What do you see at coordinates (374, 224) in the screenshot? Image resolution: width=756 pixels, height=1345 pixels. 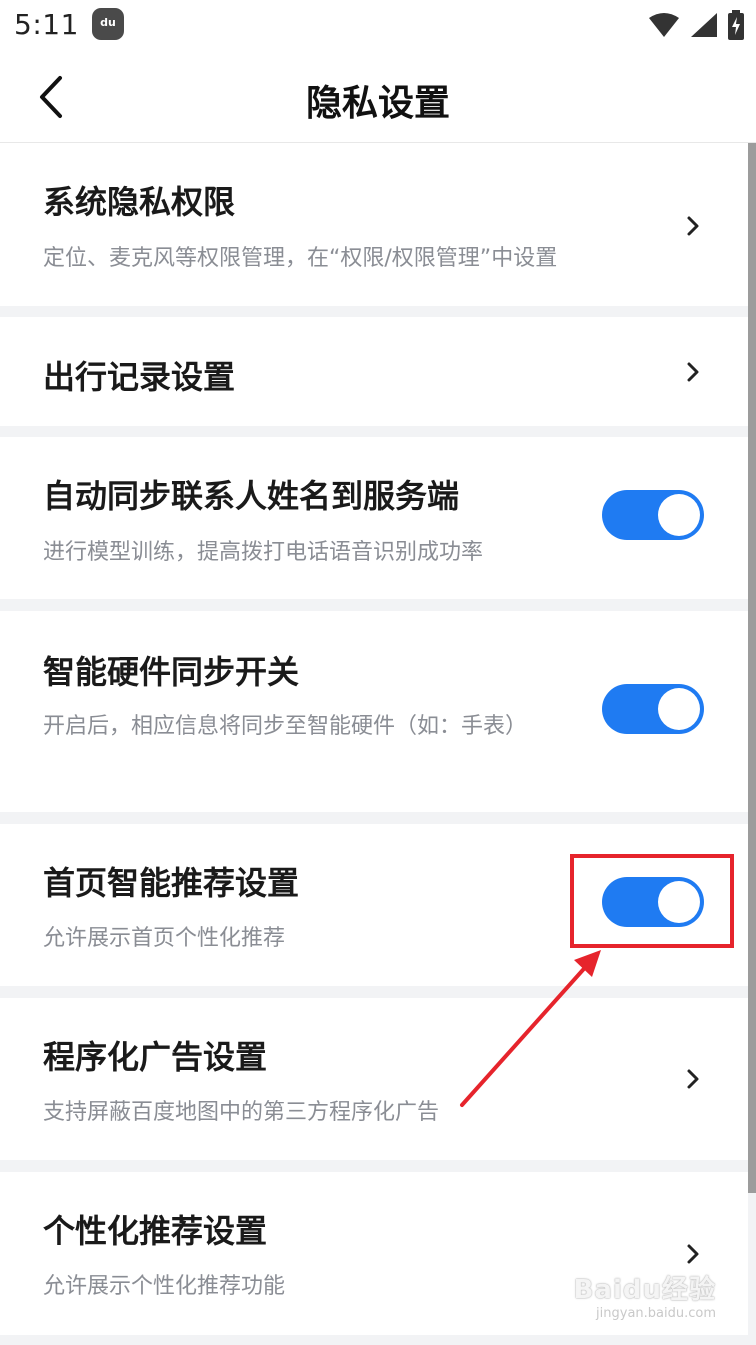 I see `setting-system-privacy-permissions: 系统隐私权限 定位、麦克风等权限管理，在“权限/权限管理”中设置` at bounding box center [374, 224].